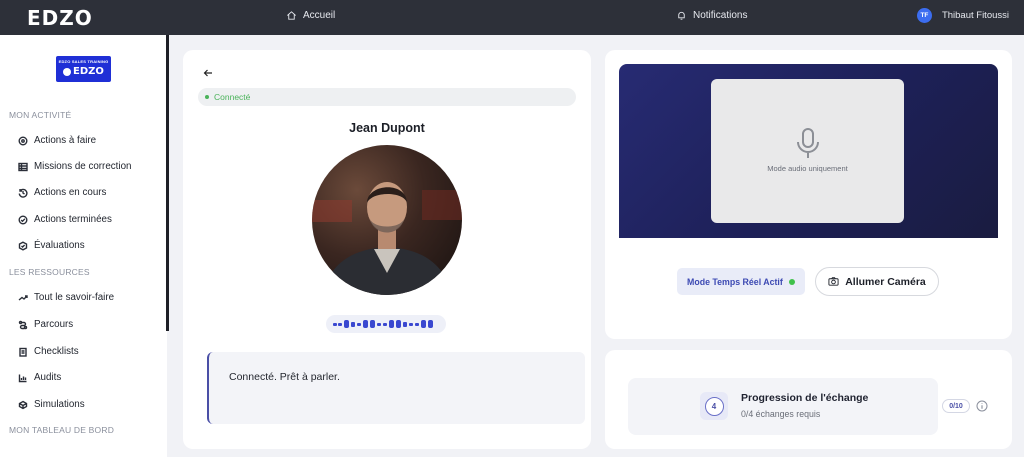  I want to click on transcript-message: Connecté. Prêt à parler., so click(396, 388).